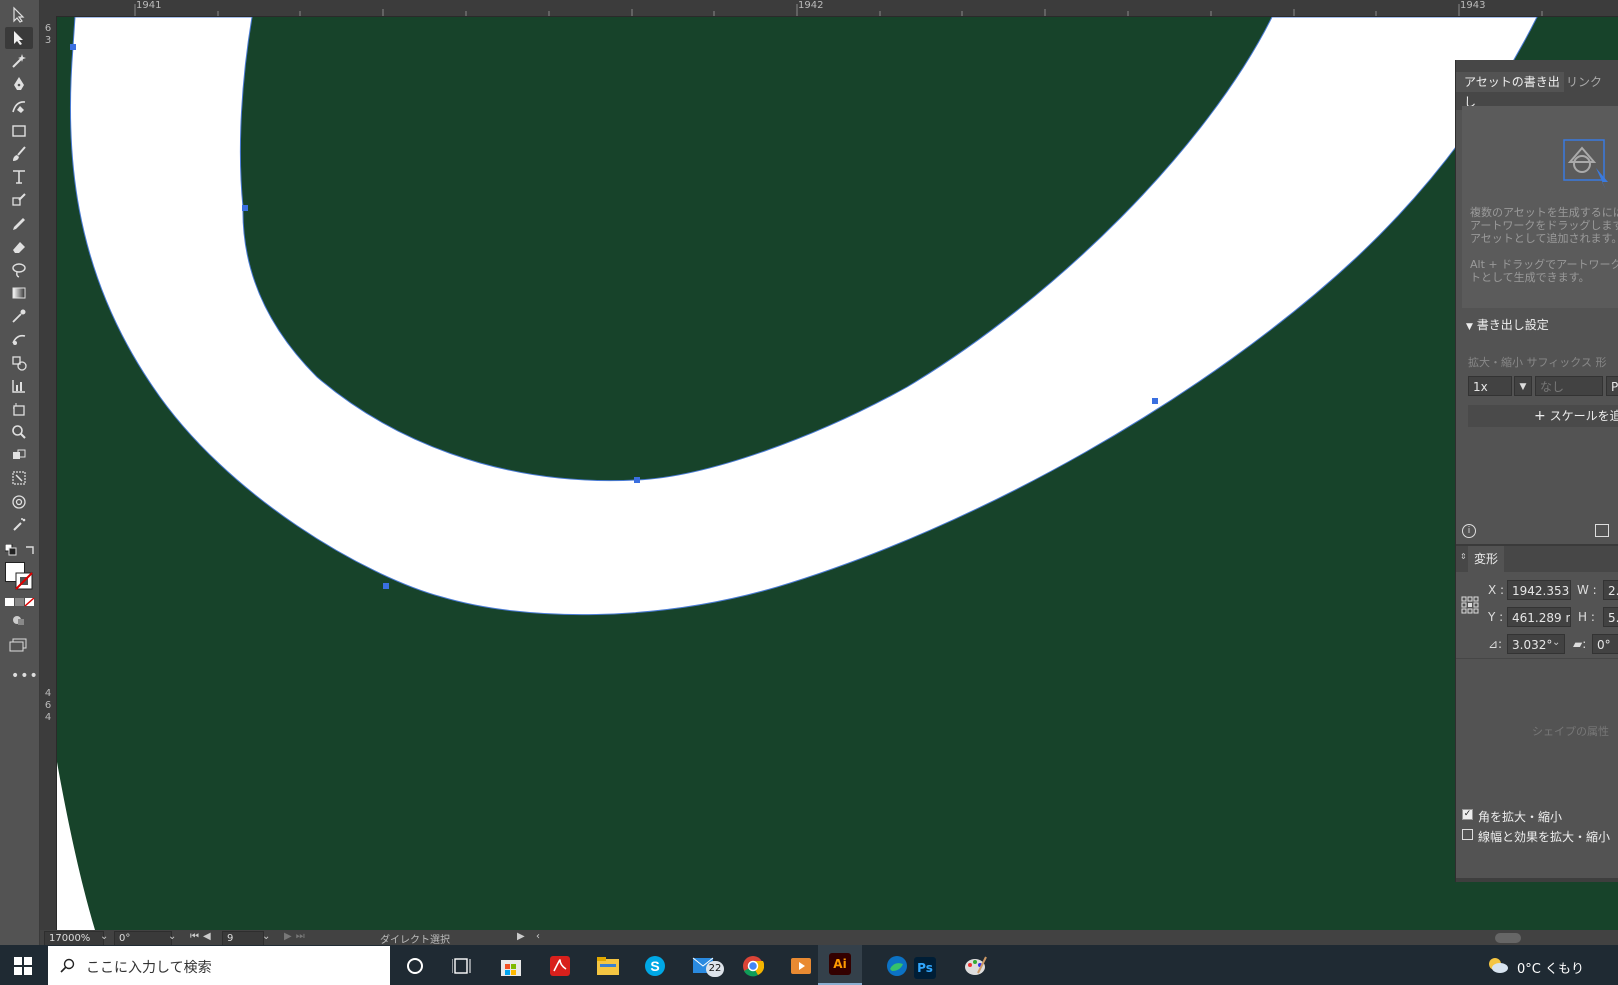 The height and width of the screenshot is (985, 1618). Describe the element at coordinates (18, 646) in the screenshot. I see `screen-mode-icon` at that location.